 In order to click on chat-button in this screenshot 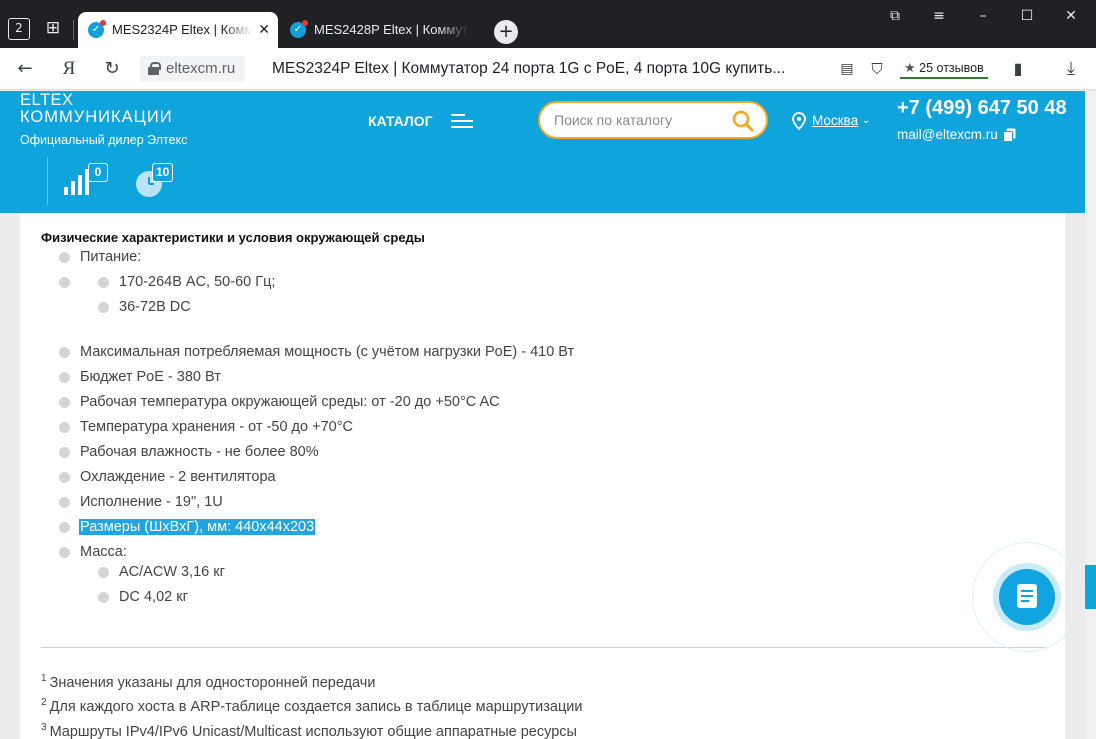, I will do `click(1027, 597)`.